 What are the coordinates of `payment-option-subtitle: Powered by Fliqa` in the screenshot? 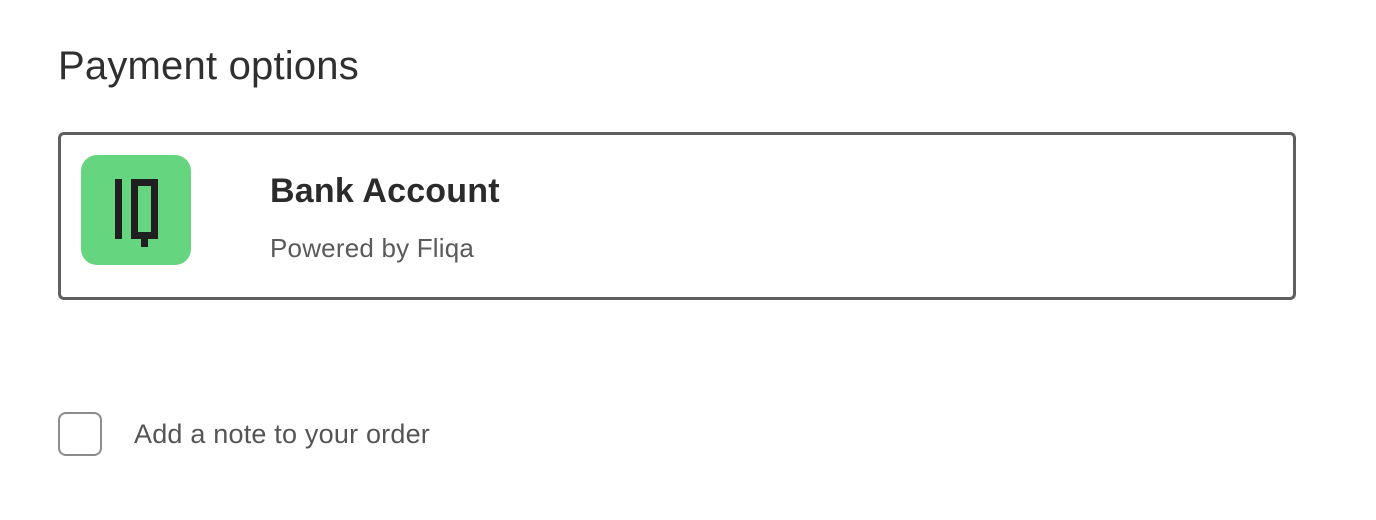 It's located at (372, 248).